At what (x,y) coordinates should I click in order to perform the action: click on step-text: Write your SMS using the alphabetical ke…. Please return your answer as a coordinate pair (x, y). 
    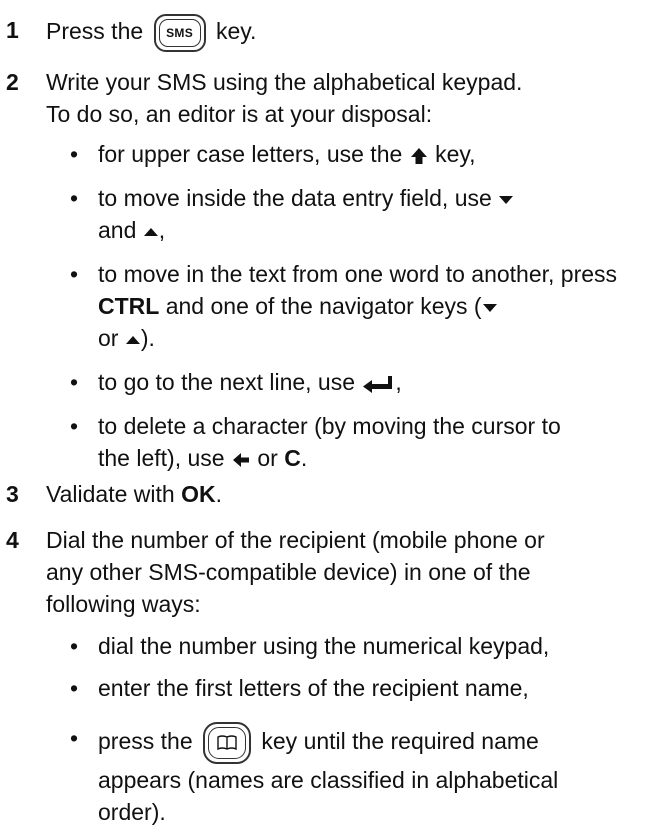
    Looking at the image, I should click on (284, 82).